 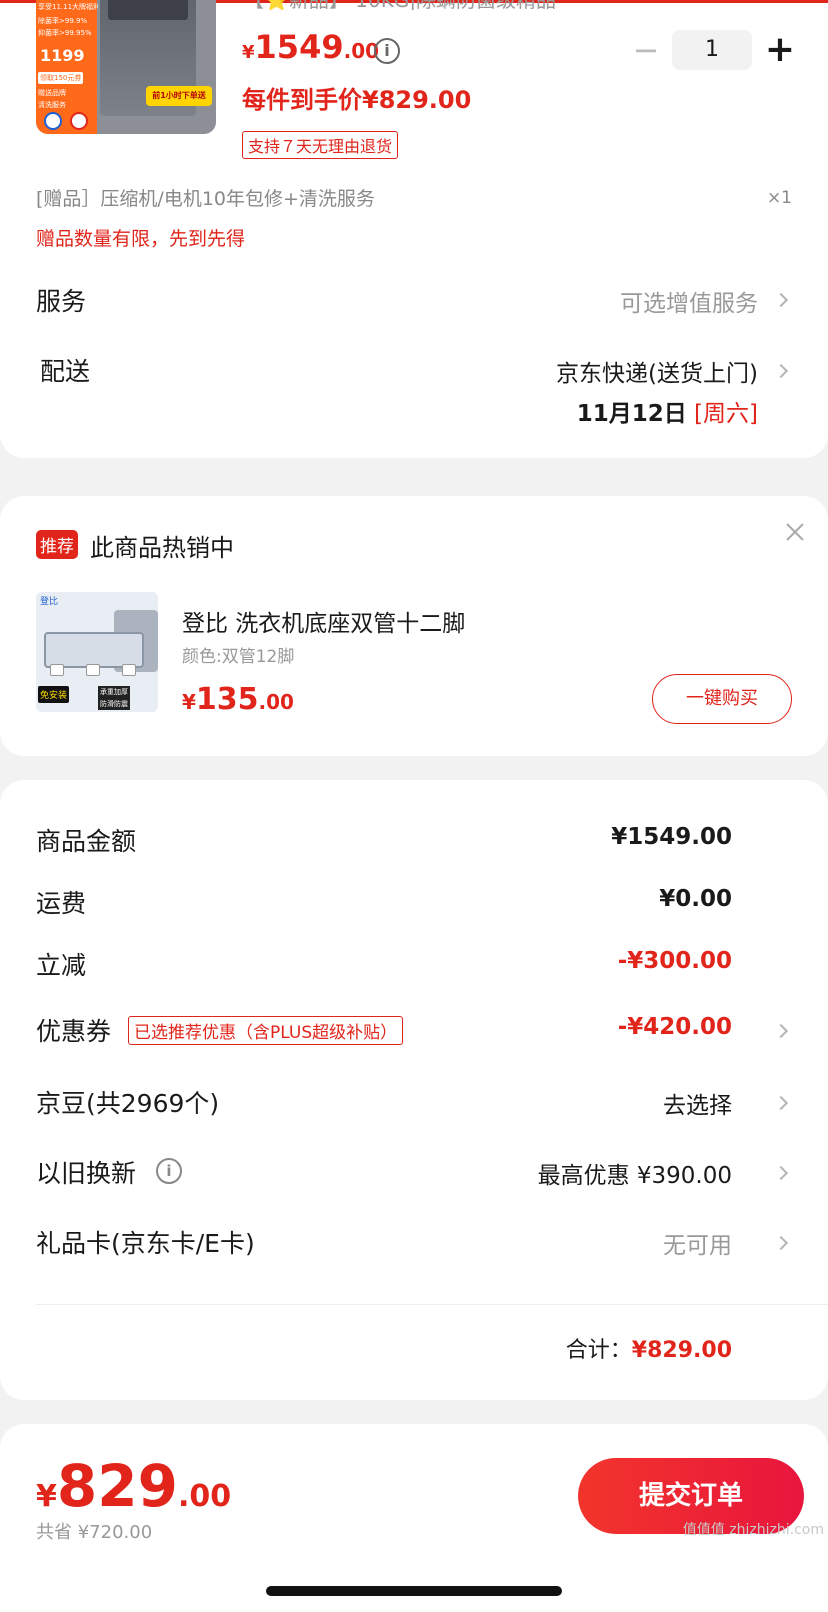 I want to click on recommend-spec: 颜色:双管12脚, so click(x=238, y=657).